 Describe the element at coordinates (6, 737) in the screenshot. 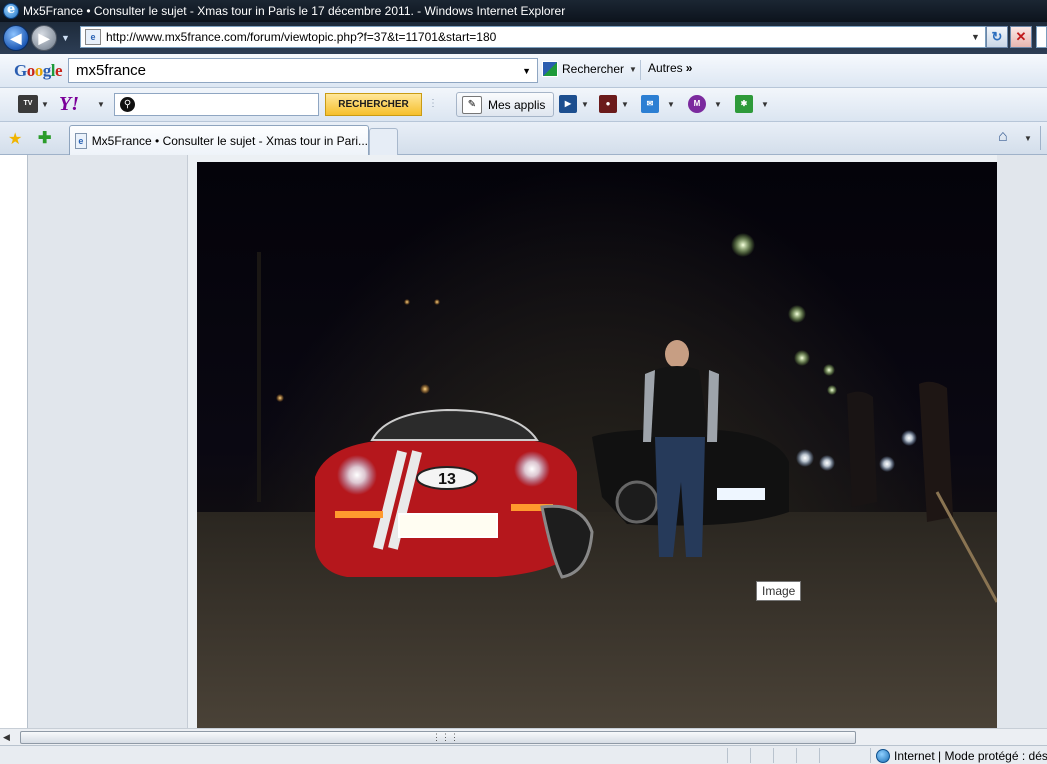

I see `scroll-left-icon: ◀` at that location.